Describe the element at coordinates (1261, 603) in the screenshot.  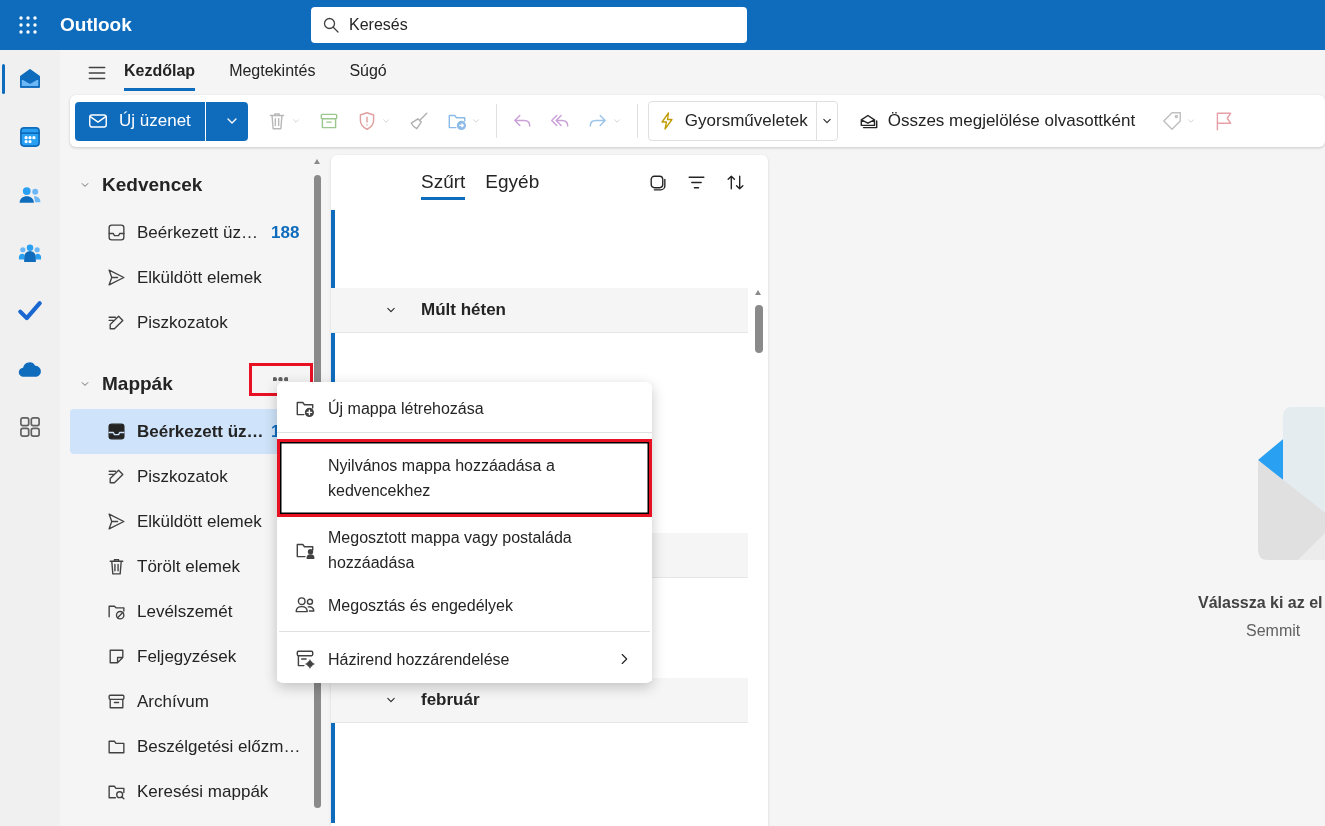
I see `empty-state-title: Válassza ki az el` at that location.